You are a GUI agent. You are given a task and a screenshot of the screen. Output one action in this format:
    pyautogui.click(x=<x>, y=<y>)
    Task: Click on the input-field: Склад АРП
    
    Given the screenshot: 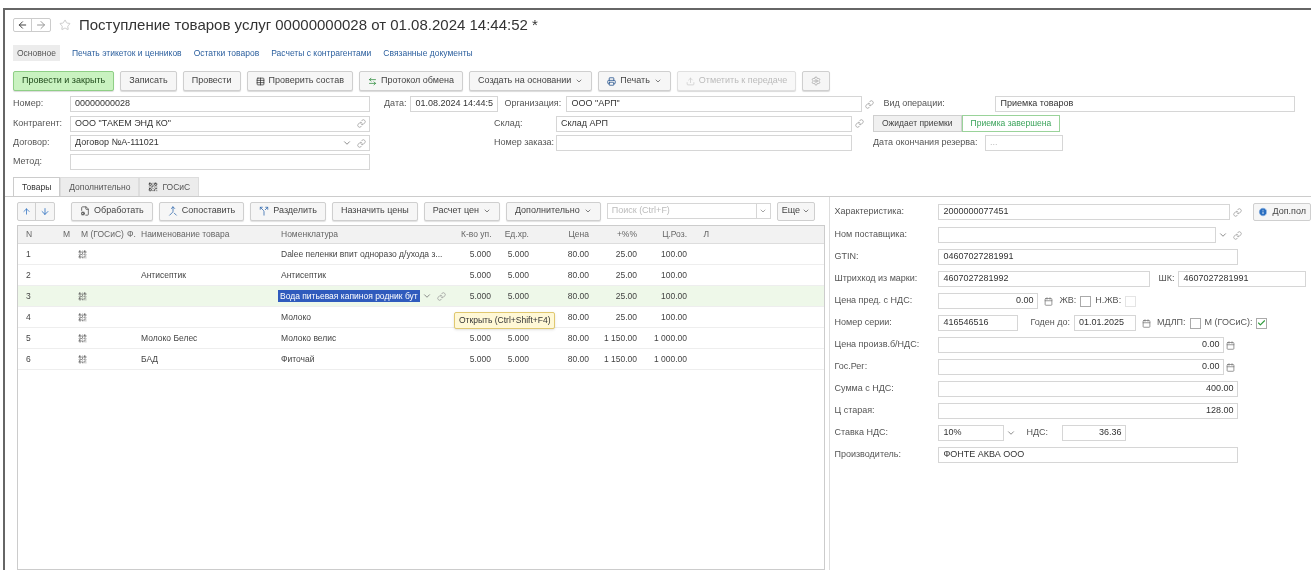 What is the action you would take?
    pyautogui.click(x=704, y=123)
    